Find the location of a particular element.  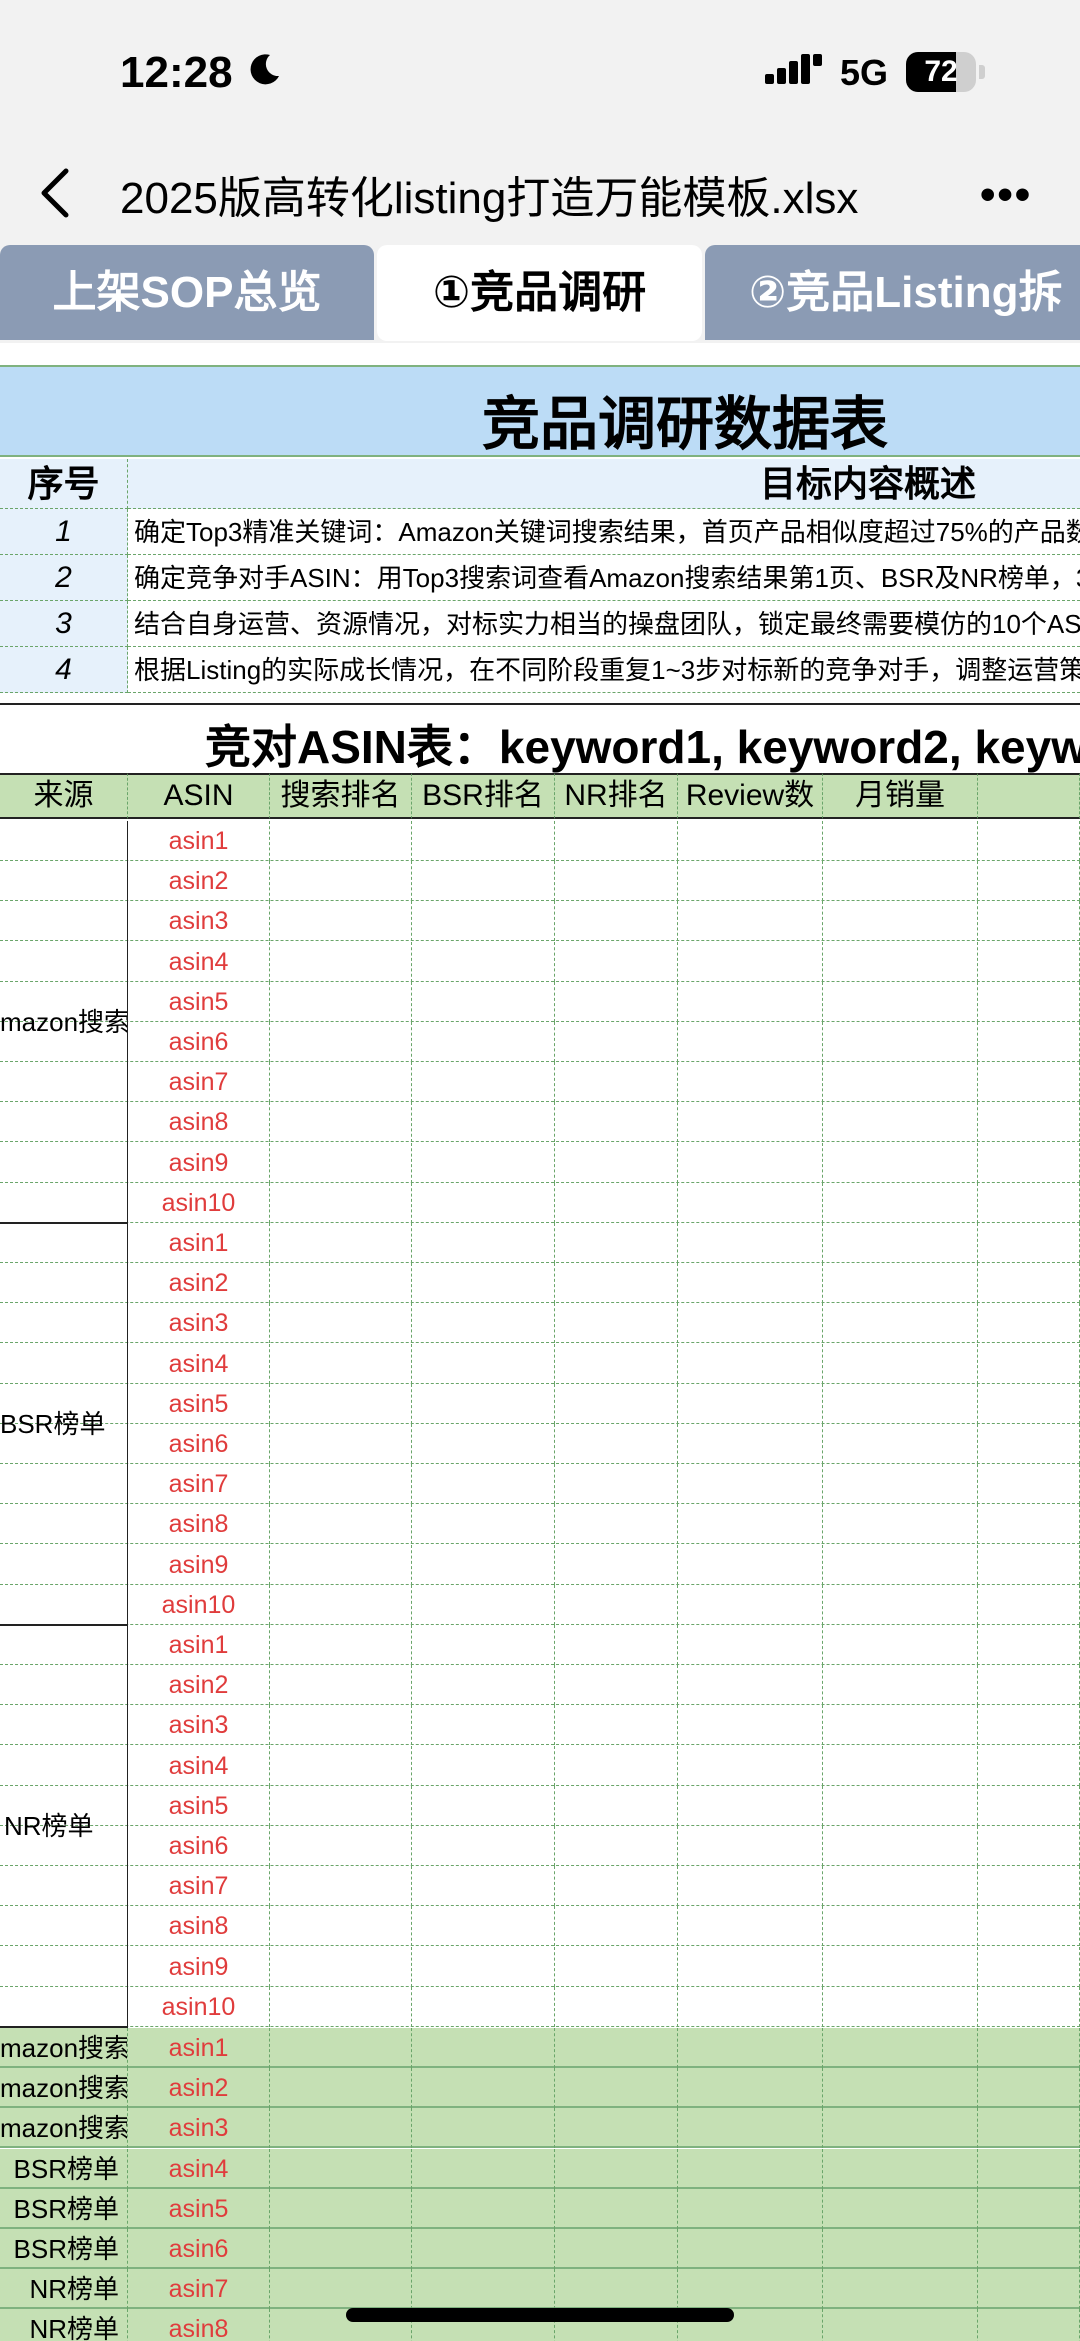

back-icon is located at coordinates (56, 193).